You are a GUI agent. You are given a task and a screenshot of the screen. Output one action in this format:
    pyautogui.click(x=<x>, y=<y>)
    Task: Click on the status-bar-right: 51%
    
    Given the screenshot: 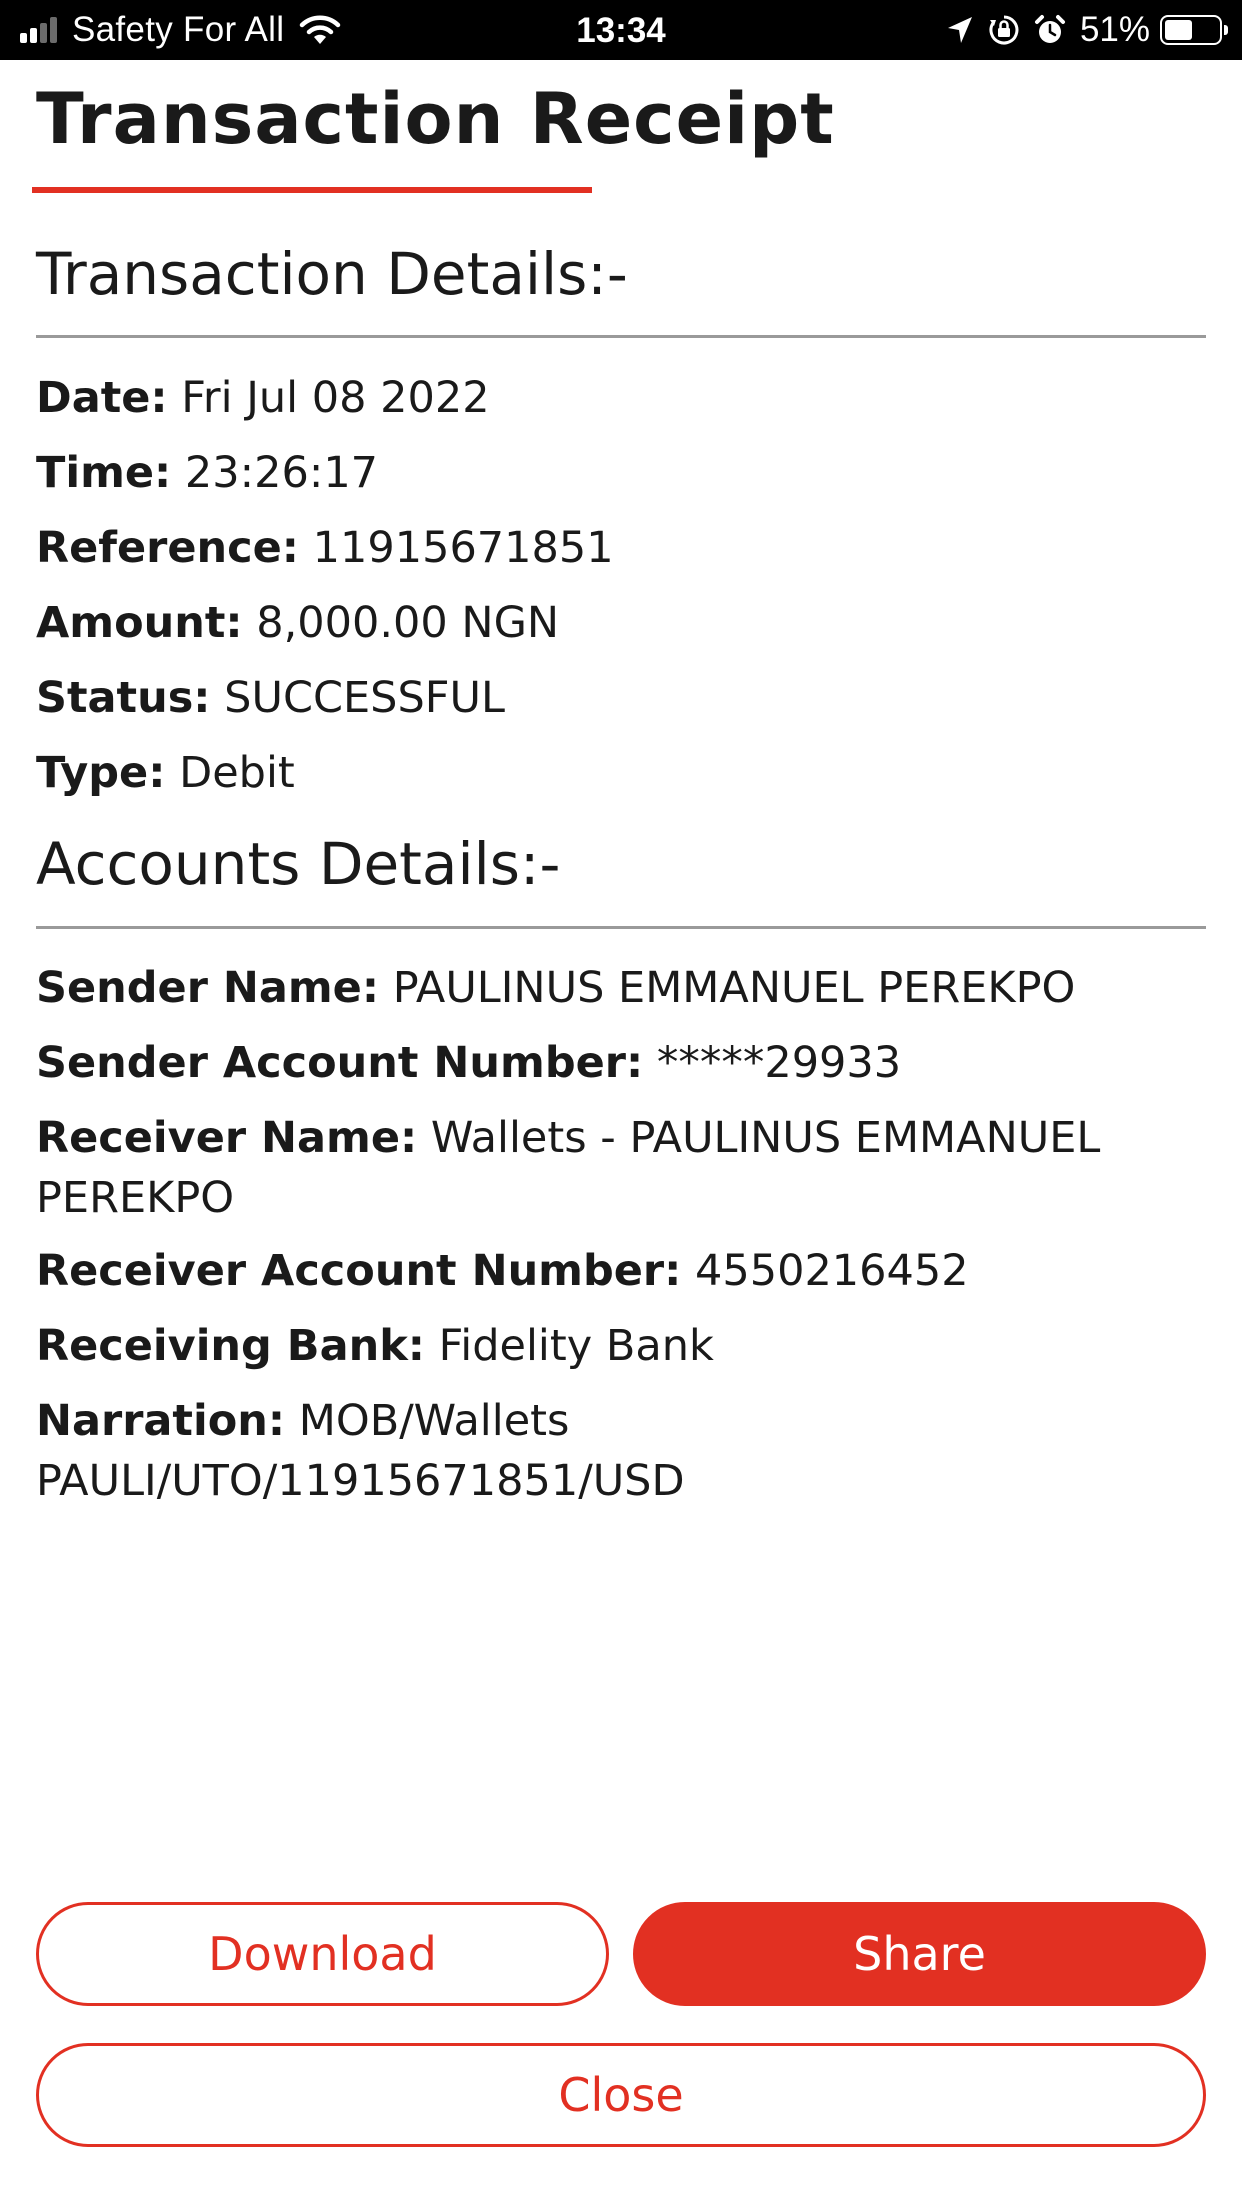 What is the action you would take?
    pyautogui.click(x=1080, y=30)
    